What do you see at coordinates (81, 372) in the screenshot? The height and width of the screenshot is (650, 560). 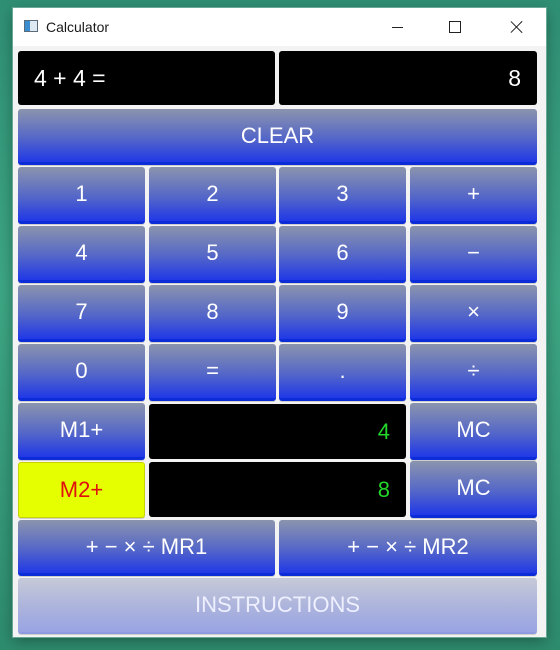 I see `digit-0-button: 0` at bounding box center [81, 372].